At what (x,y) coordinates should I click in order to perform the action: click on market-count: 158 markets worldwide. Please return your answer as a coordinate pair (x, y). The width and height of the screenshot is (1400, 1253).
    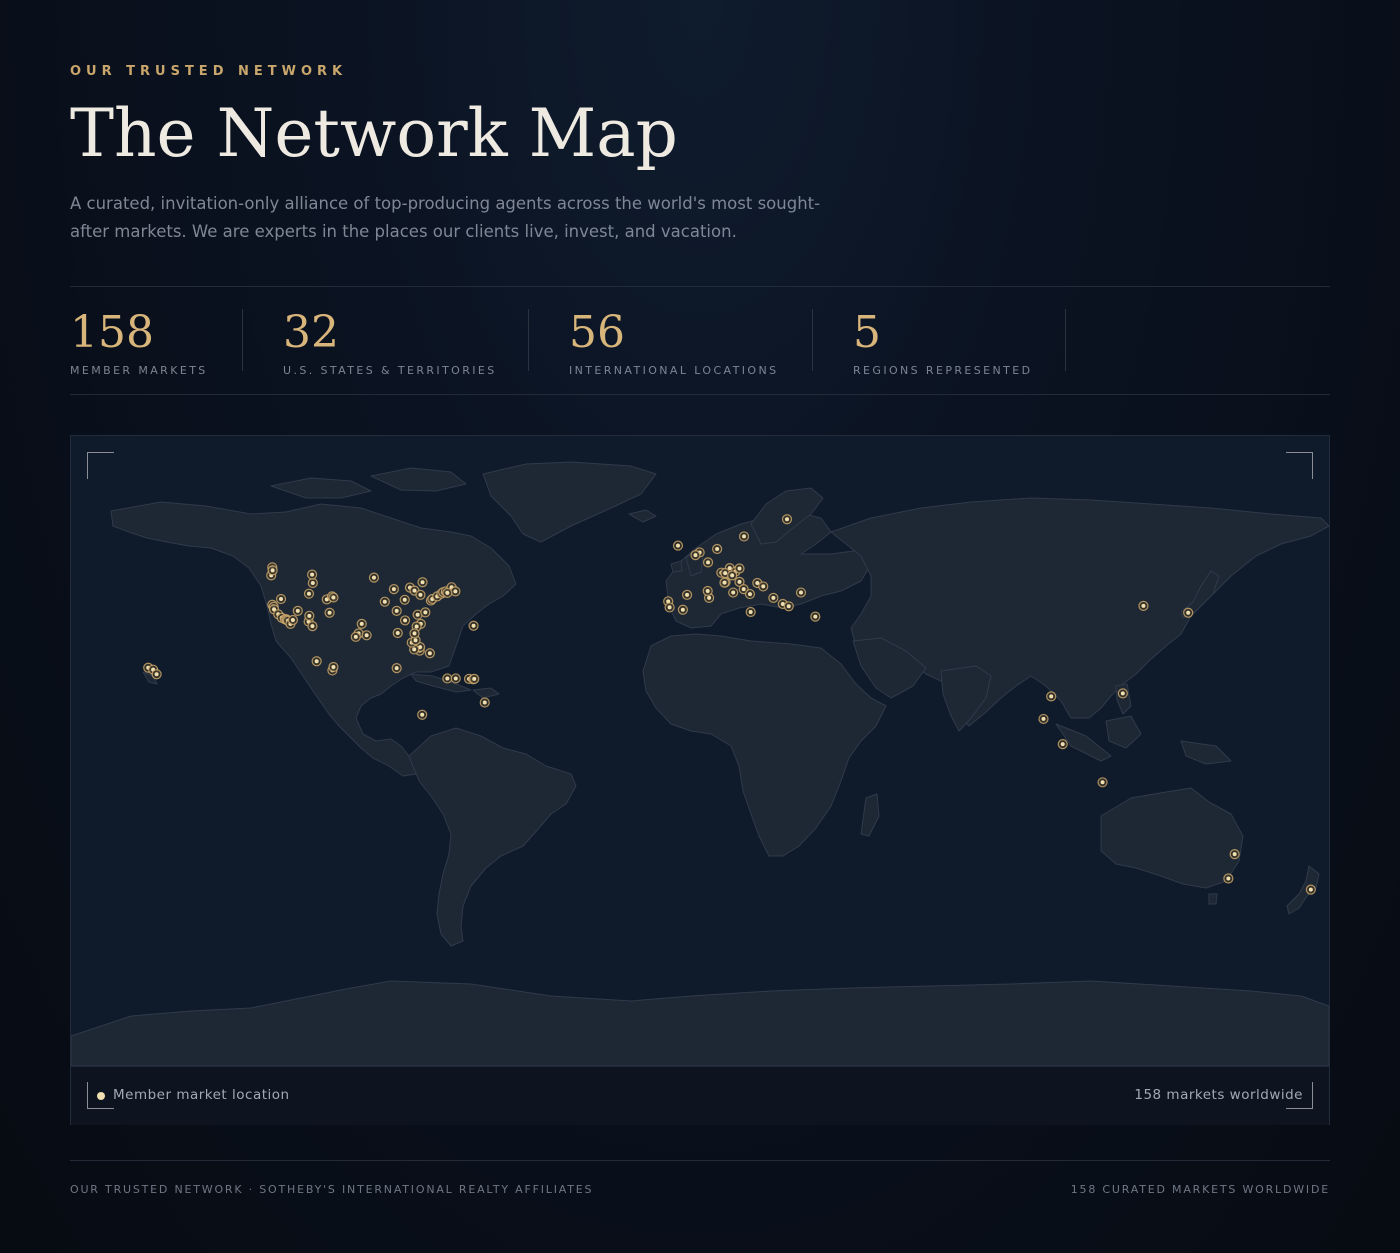
    Looking at the image, I should click on (1218, 1095).